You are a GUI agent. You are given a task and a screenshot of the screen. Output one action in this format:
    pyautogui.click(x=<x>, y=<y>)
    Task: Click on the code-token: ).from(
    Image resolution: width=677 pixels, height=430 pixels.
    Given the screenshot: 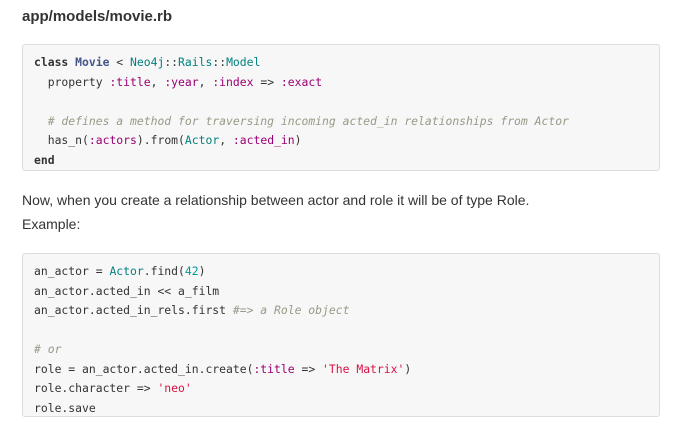 What is the action you would take?
    pyautogui.click(x=160, y=140)
    